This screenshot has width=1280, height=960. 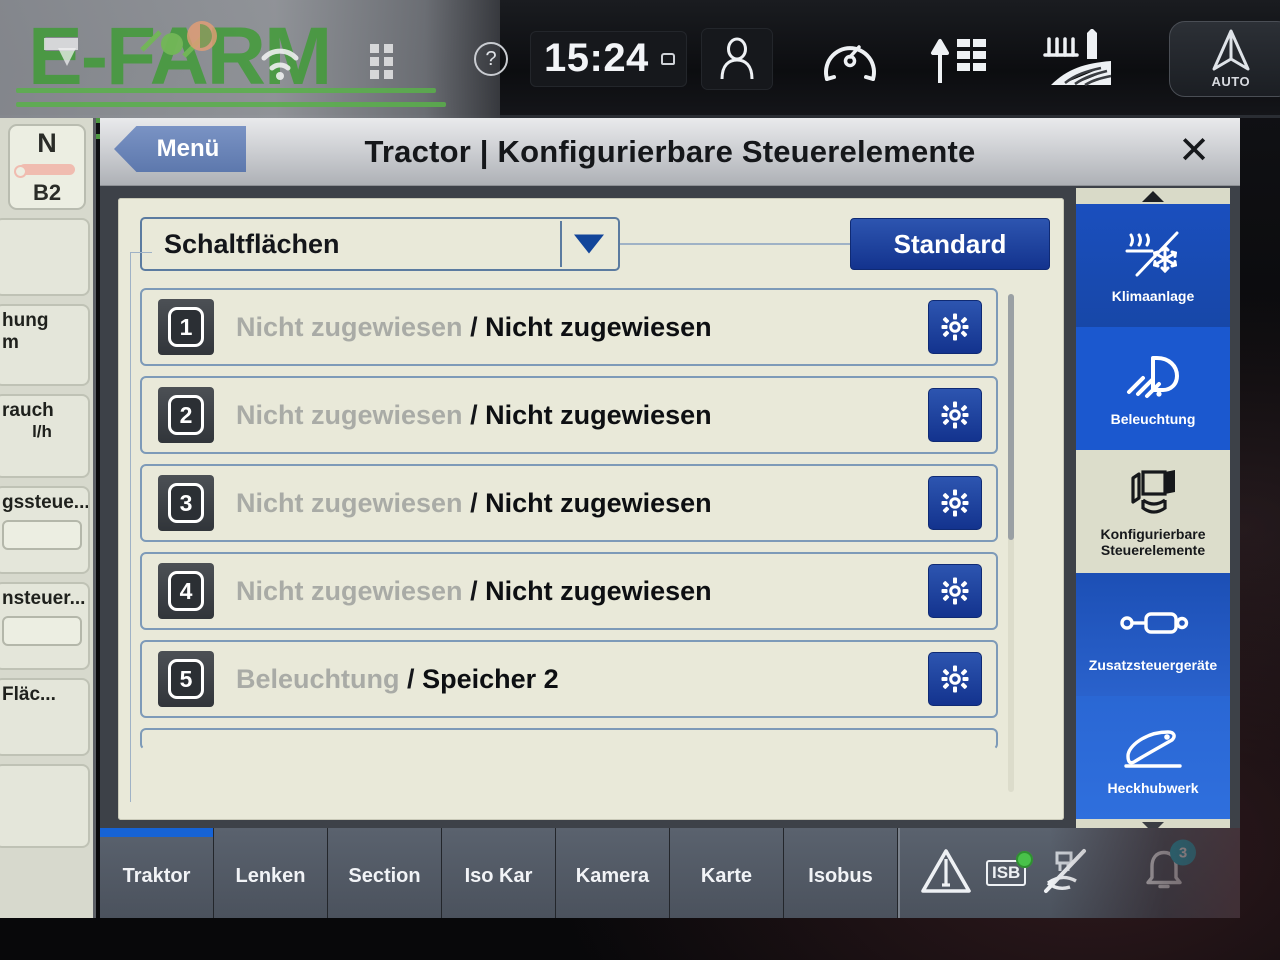 What do you see at coordinates (1153, 493) in the screenshot?
I see `armrest-controls-icon` at bounding box center [1153, 493].